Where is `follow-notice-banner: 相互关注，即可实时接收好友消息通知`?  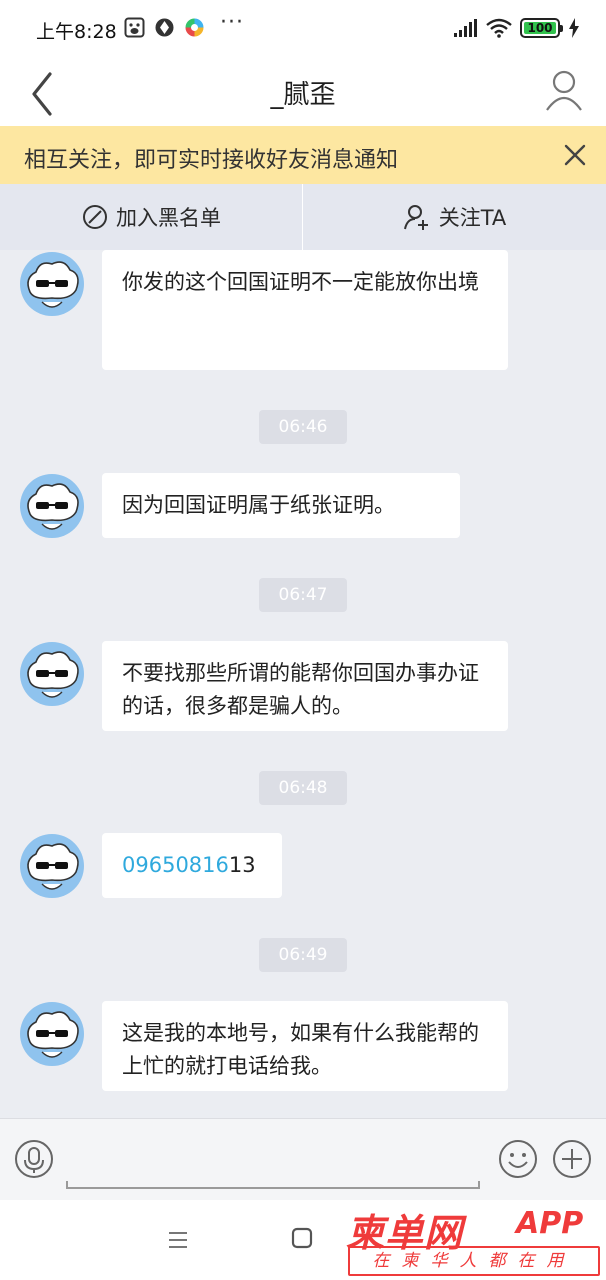
follow-notice-banner: 相互关注，即可实时接收好友消息通知 is located at coordinates (303, 155).